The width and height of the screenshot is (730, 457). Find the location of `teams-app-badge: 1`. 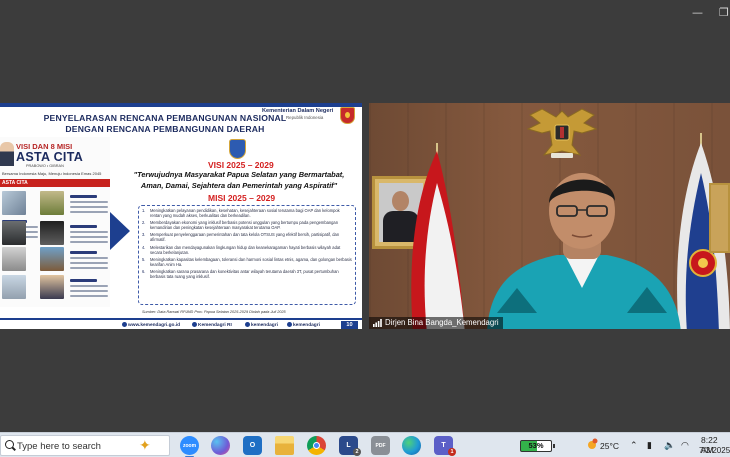

teams-app-badge: 1 is located at coordinates (452, 452).